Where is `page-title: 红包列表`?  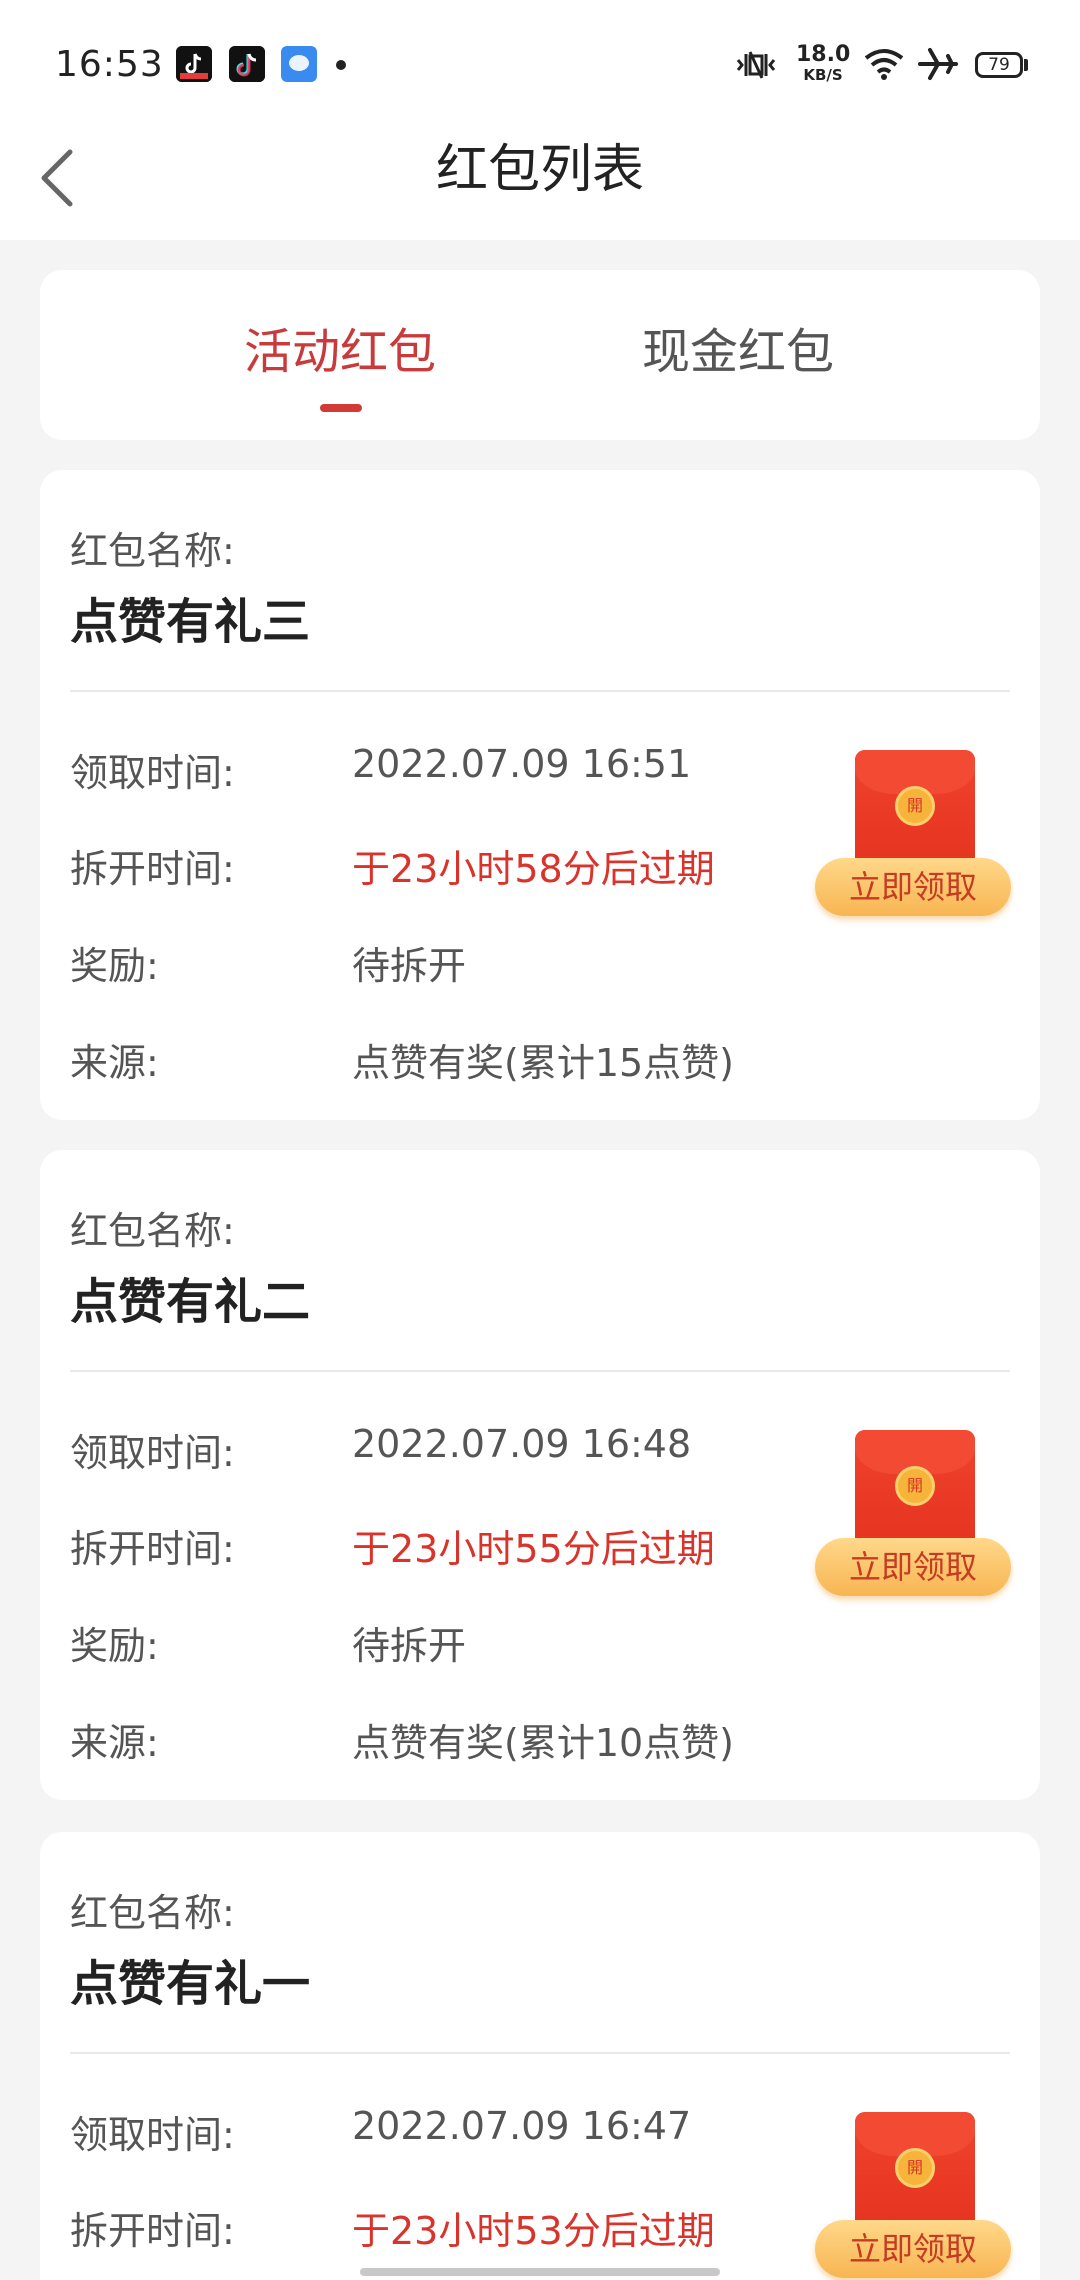 page-title: 红包列表 is located at coordinates (539, 170).